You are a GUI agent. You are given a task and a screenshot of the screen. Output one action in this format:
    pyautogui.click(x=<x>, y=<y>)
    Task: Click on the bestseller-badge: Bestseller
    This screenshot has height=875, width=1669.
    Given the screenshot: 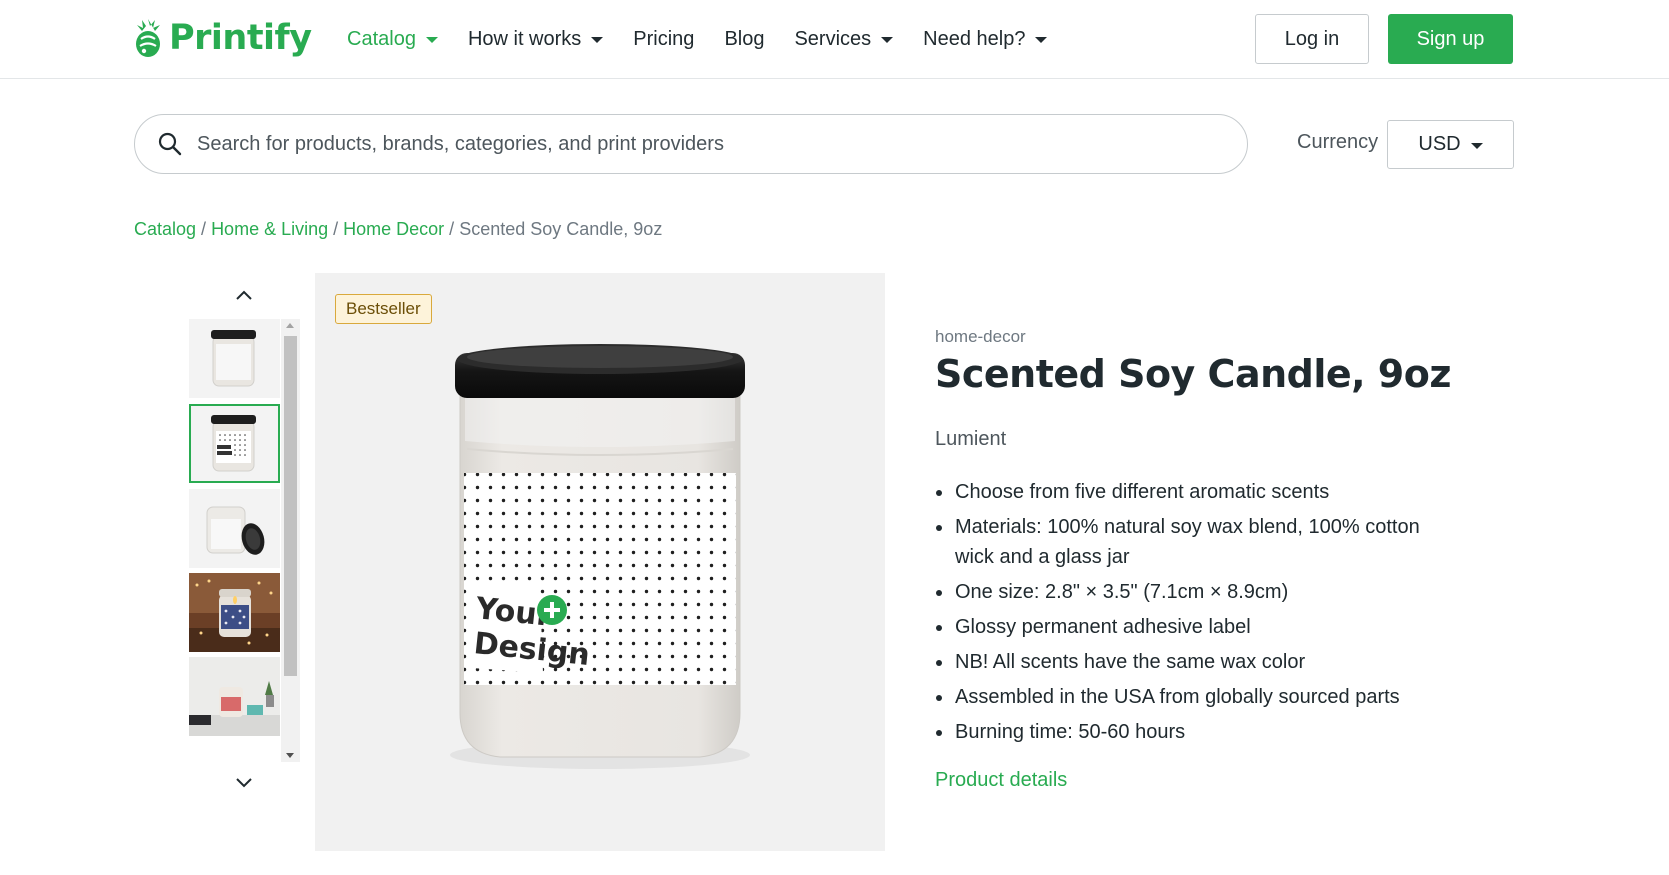 What is the action you would take?
    pyautogui.click(x=383, y=309)
    